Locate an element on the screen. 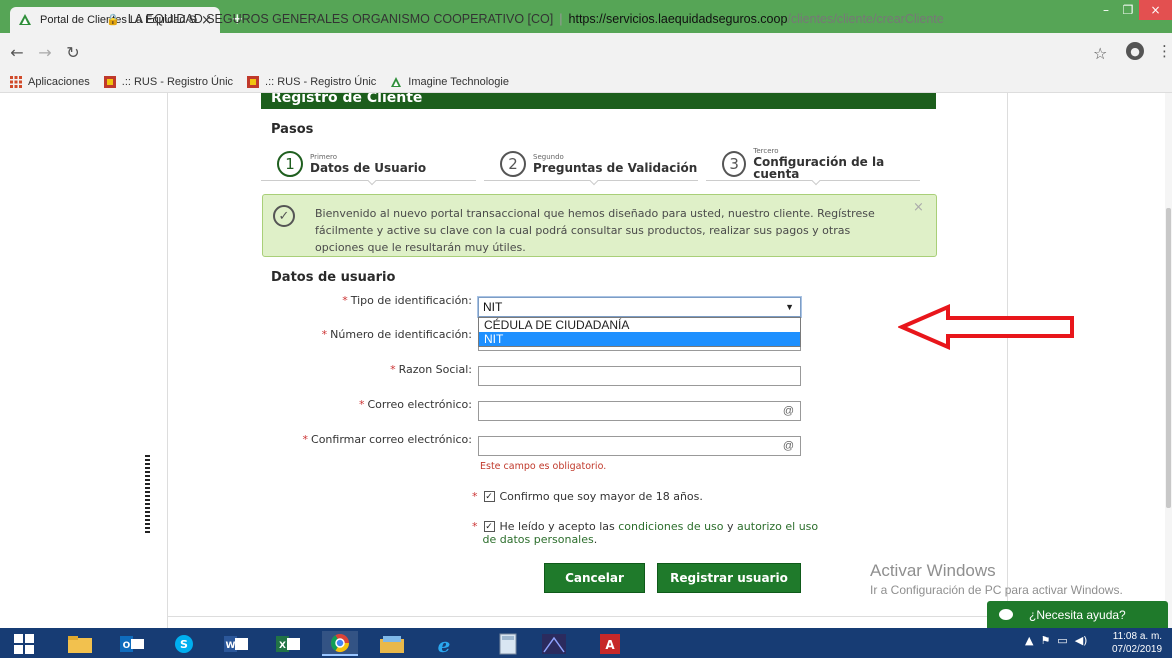 The width and height of the screenshot is (1172, 658). cancel-button: Cancelar is located at coordinates (594, 578).